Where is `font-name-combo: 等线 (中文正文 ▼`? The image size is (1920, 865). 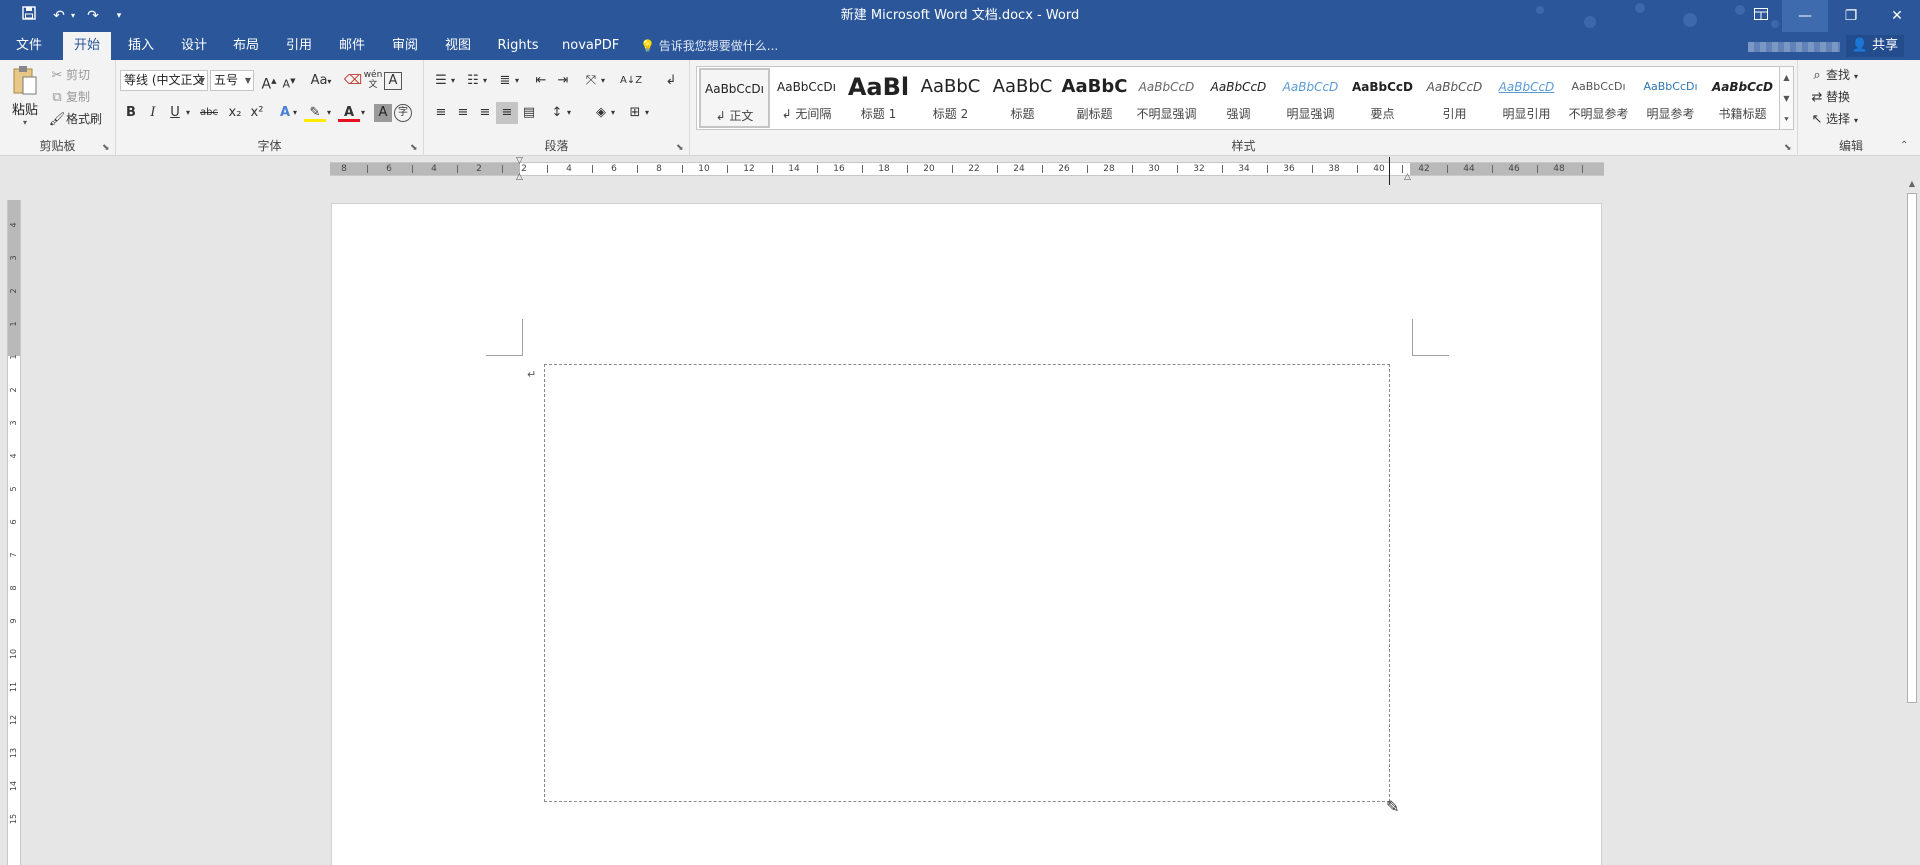 font-name-combo: 等线 (中文正文 ▼ is located at coordinates (164, 80).